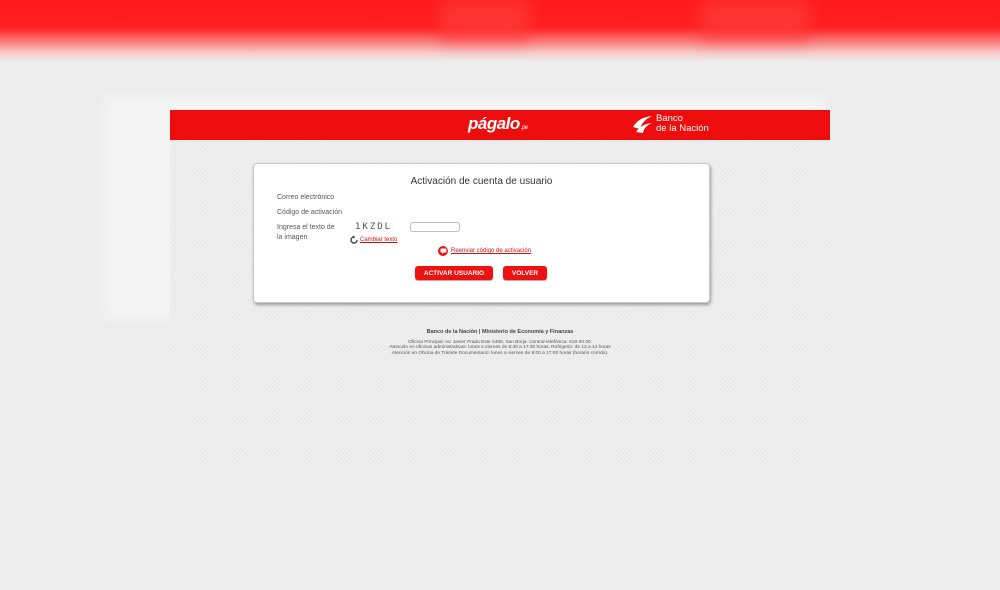 The image size is (1000, 590). I want to click on pagalo-logo: págalo.pe, so click(498, 124).